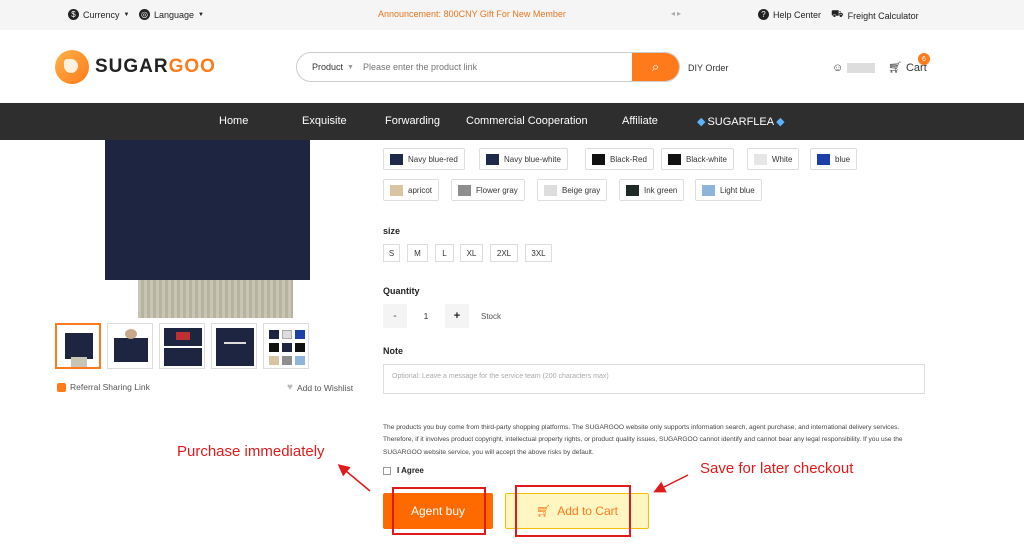  I want to click on annotation-arrows, so click(513, 478).